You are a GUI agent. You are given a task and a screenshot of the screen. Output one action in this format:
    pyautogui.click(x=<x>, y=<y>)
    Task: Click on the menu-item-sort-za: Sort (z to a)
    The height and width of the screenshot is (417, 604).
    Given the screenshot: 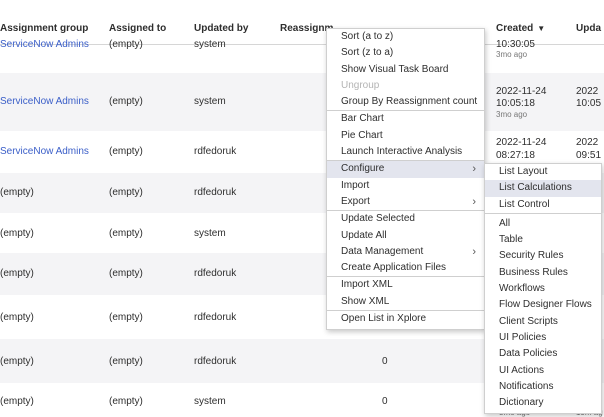 What is the action you would take?
    pyautogui.click(x=405, y=53)
    